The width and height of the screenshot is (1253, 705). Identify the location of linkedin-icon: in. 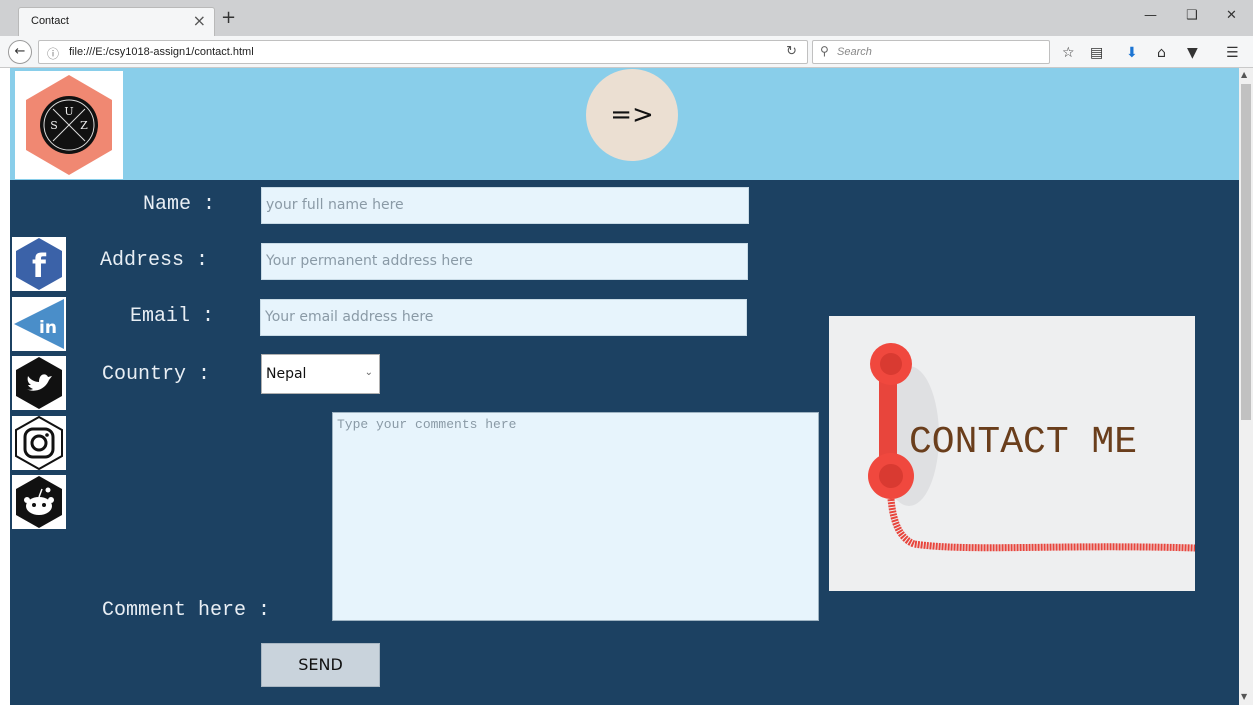
(39, 324).